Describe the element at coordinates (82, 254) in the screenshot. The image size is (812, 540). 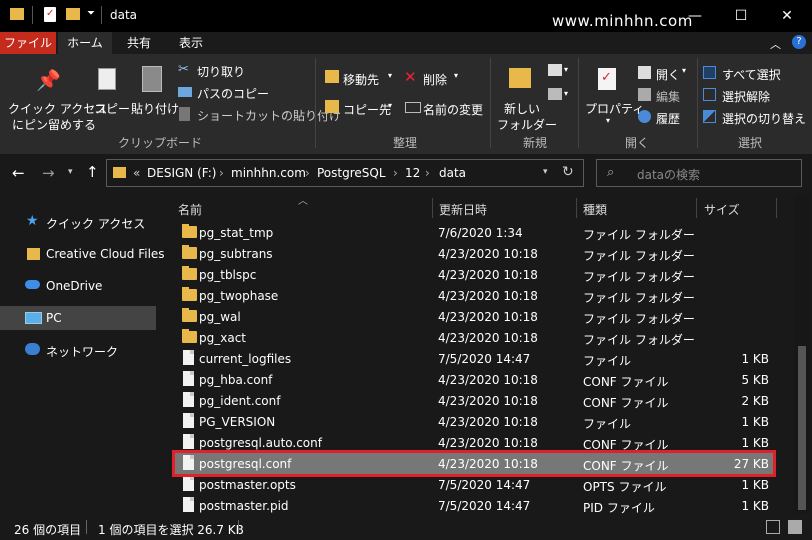
I see `nav-item-creative-cloud: Creative Cloud Files` at that location.